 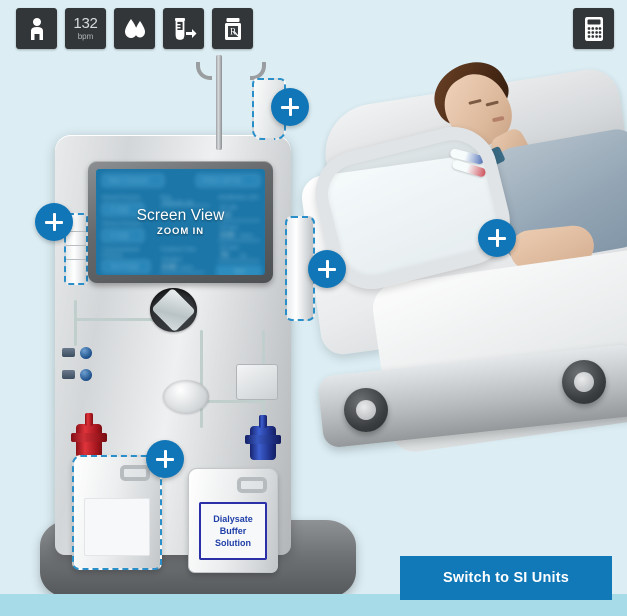 I want to click on dialysate-buffer-jug: Dialysate Buffer Solution, so click(x=233, y=520).